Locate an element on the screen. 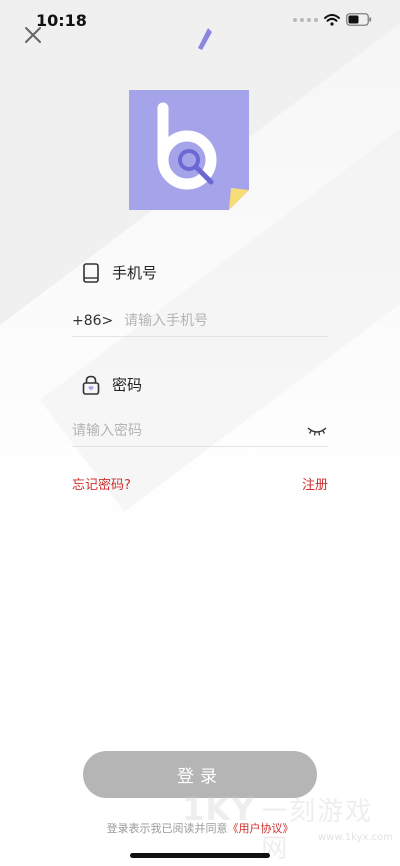 The width and height of the screenshot is (400, 866). lock-icon is located at coordinates (91, 385).